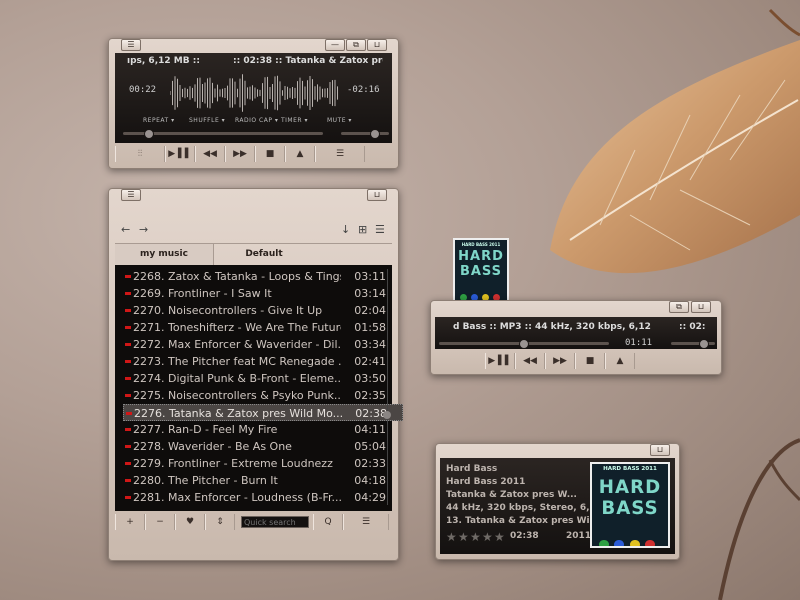 The width and height of the screenshot is (800, 600). Describe the element at coordinates (590, 361) in the screenshot. I see `mini-stop-button: ■` at that location.